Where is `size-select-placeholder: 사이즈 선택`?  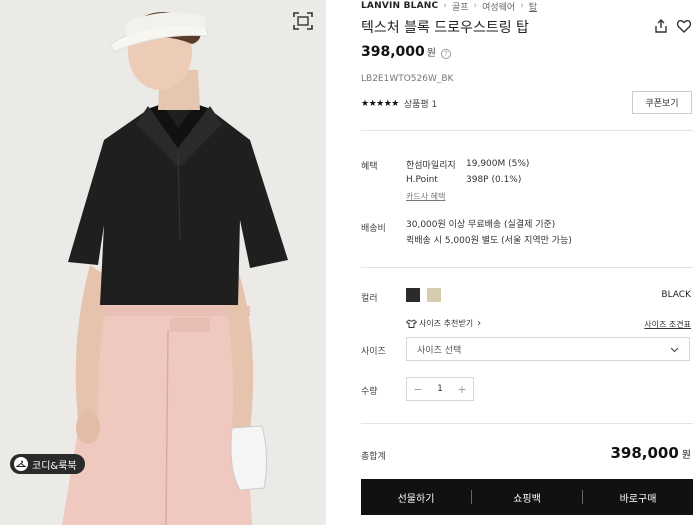 size-select-placeholder: 사이즈 선택 is located at coordinates (439, 350).